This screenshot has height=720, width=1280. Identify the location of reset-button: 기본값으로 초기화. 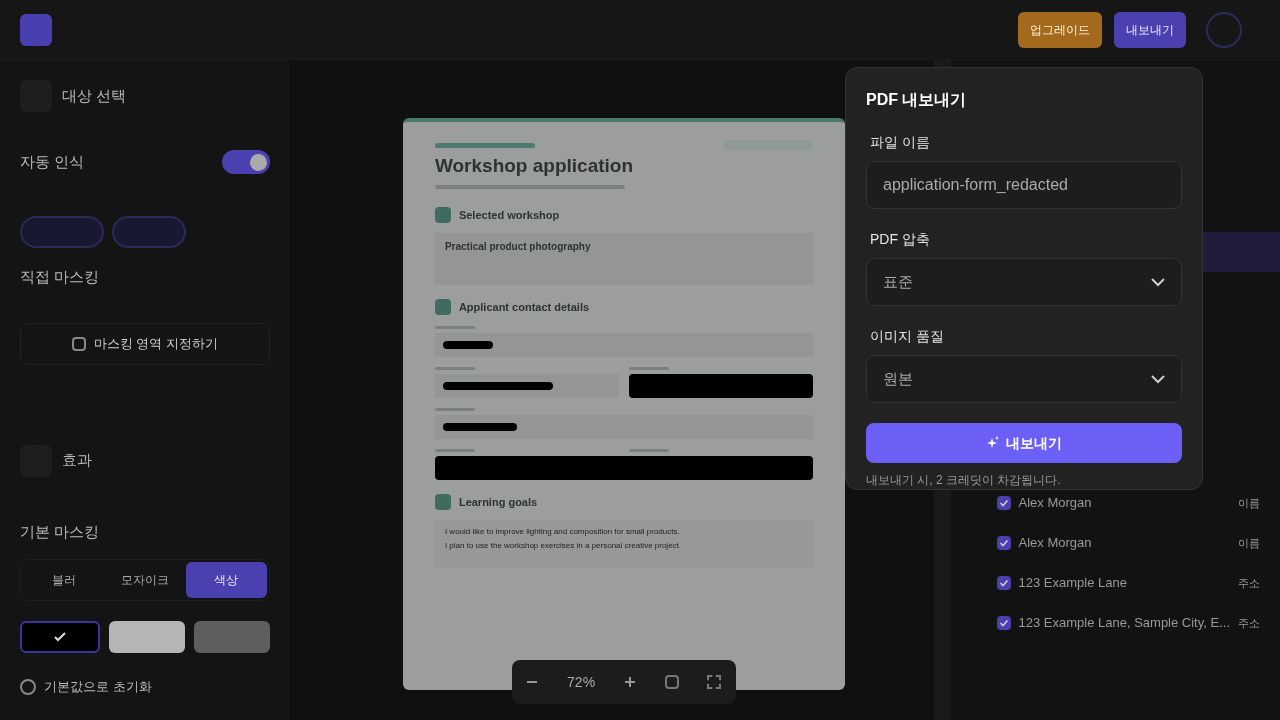
(98, 687).